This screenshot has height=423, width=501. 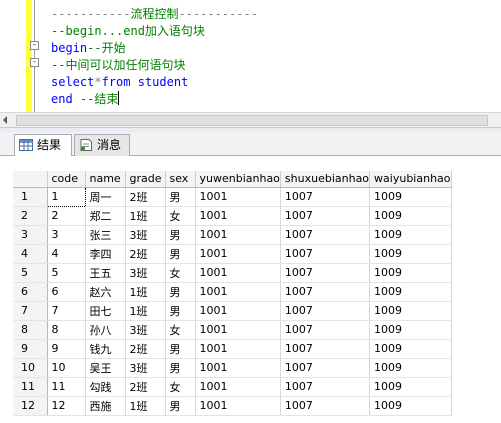 I want to click on cell-name: 吴王, so click(x=105, y=368).